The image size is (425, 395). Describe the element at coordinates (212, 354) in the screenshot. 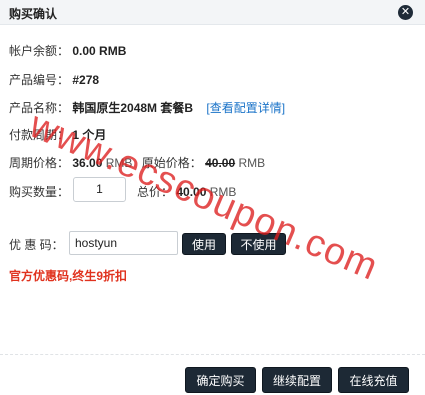

I see `footer-divider` at that location.